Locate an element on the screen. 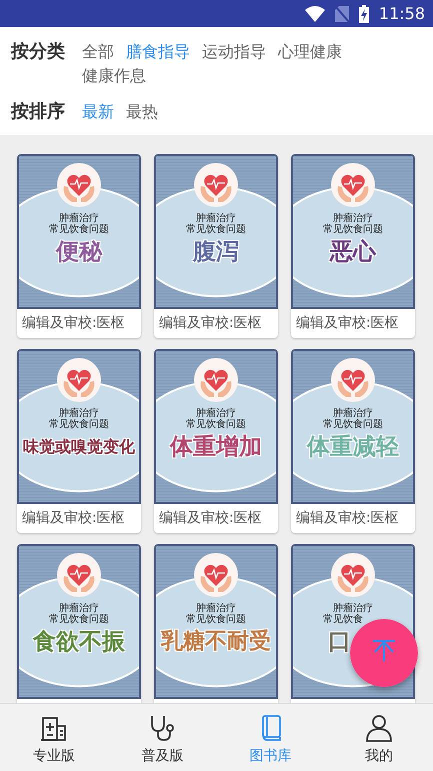  nav-tab: 专业版 is located at coordinates (54, 737).